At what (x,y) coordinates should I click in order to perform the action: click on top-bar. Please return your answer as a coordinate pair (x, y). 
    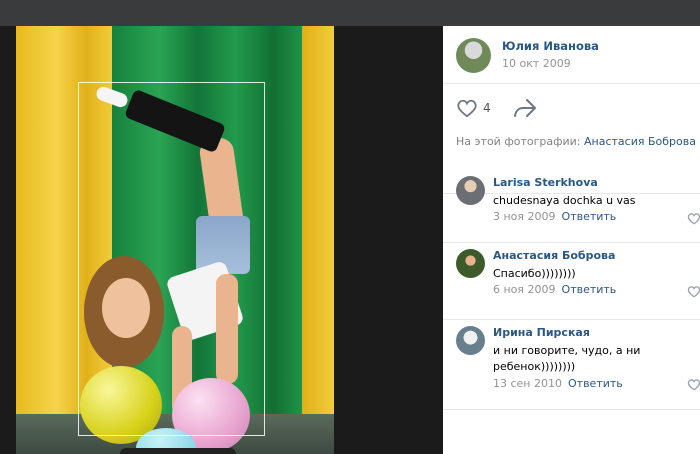
    Looking at the image, I should click on (350, 13).